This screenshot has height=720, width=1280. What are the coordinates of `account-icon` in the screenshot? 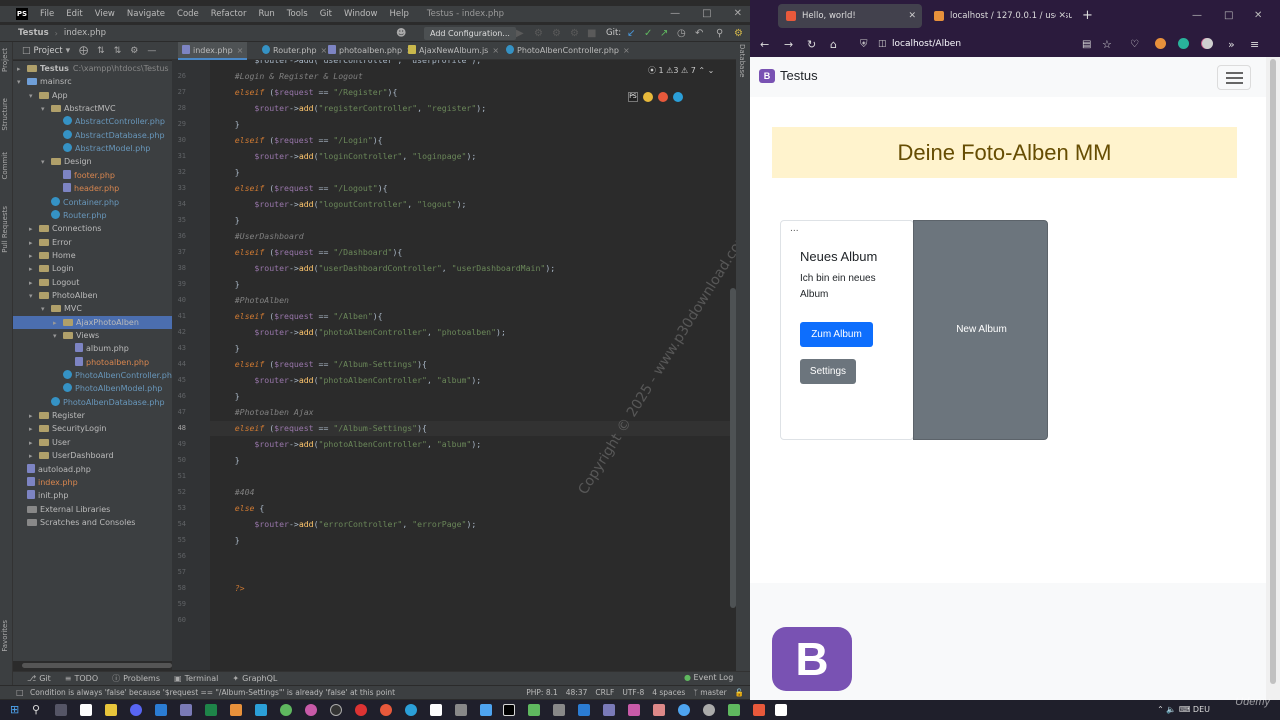 It's located at (1207, 43).